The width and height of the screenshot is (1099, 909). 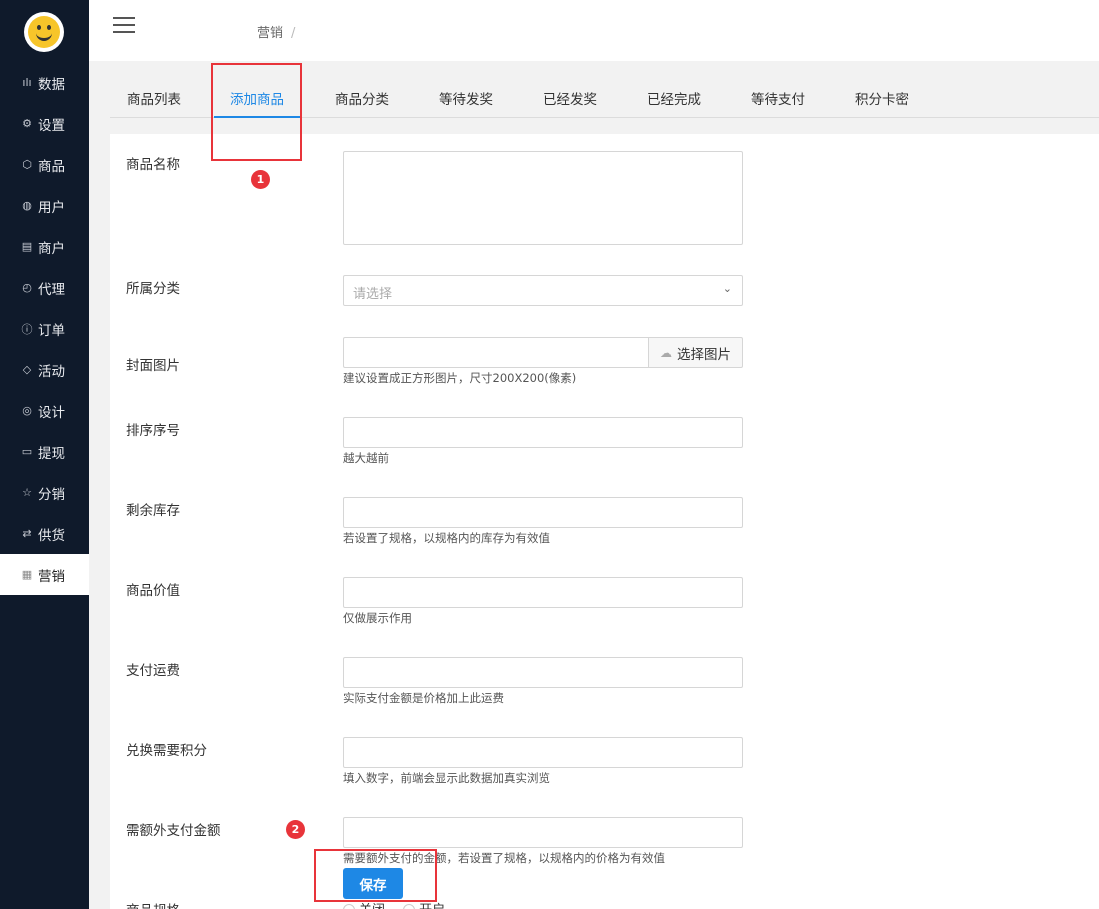 What do you see at coordinates (51, 166) in the screenshot?
I see `sidebar-item-label: 商品` at bounding box center [51, 166].